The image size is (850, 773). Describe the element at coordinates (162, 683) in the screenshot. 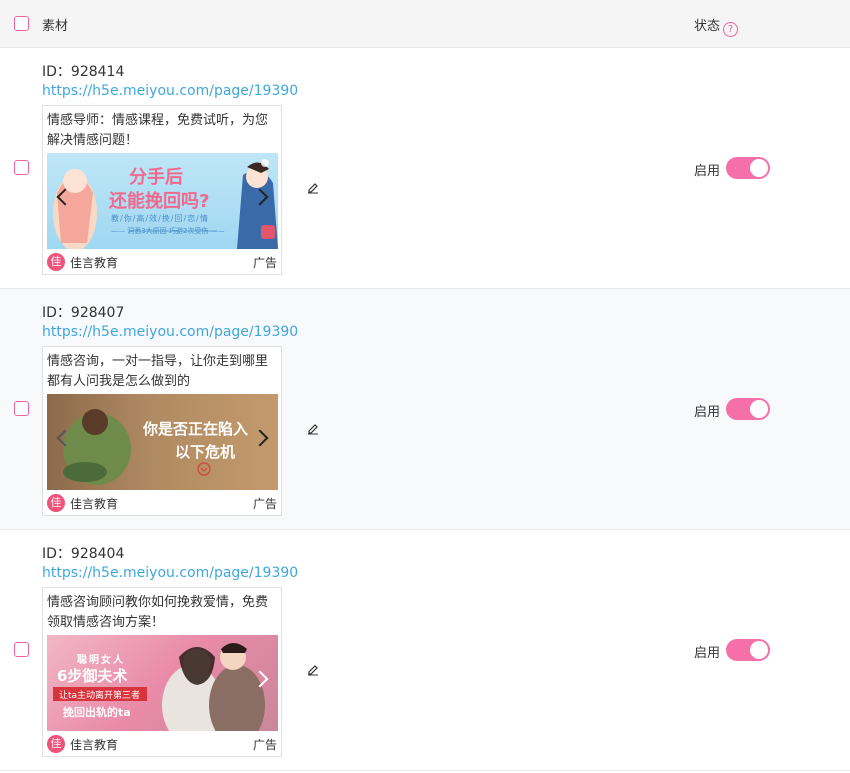

I see `ad-image: 聪明女人 6步御夫术 让ta主动离开第三者 挽回出轨的ta` at that location.